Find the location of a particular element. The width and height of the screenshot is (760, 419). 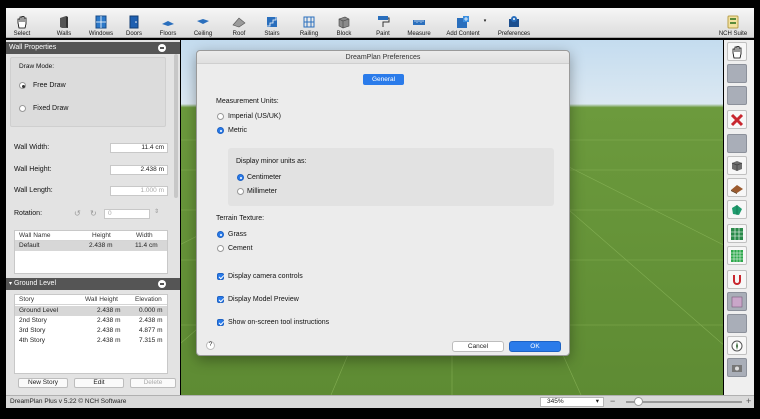

table-row: 4th Story 2.438 m 7.315 m is located at coordinates (91, 341).